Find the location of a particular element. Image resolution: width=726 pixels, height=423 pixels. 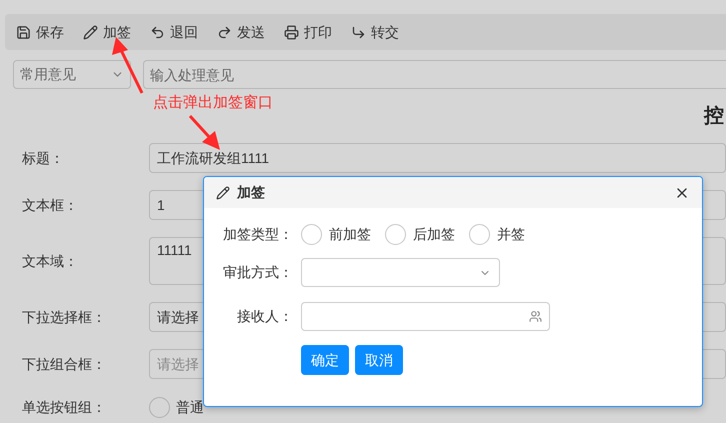

toolbar-button: 保存 is located at coordinates (40, 32).